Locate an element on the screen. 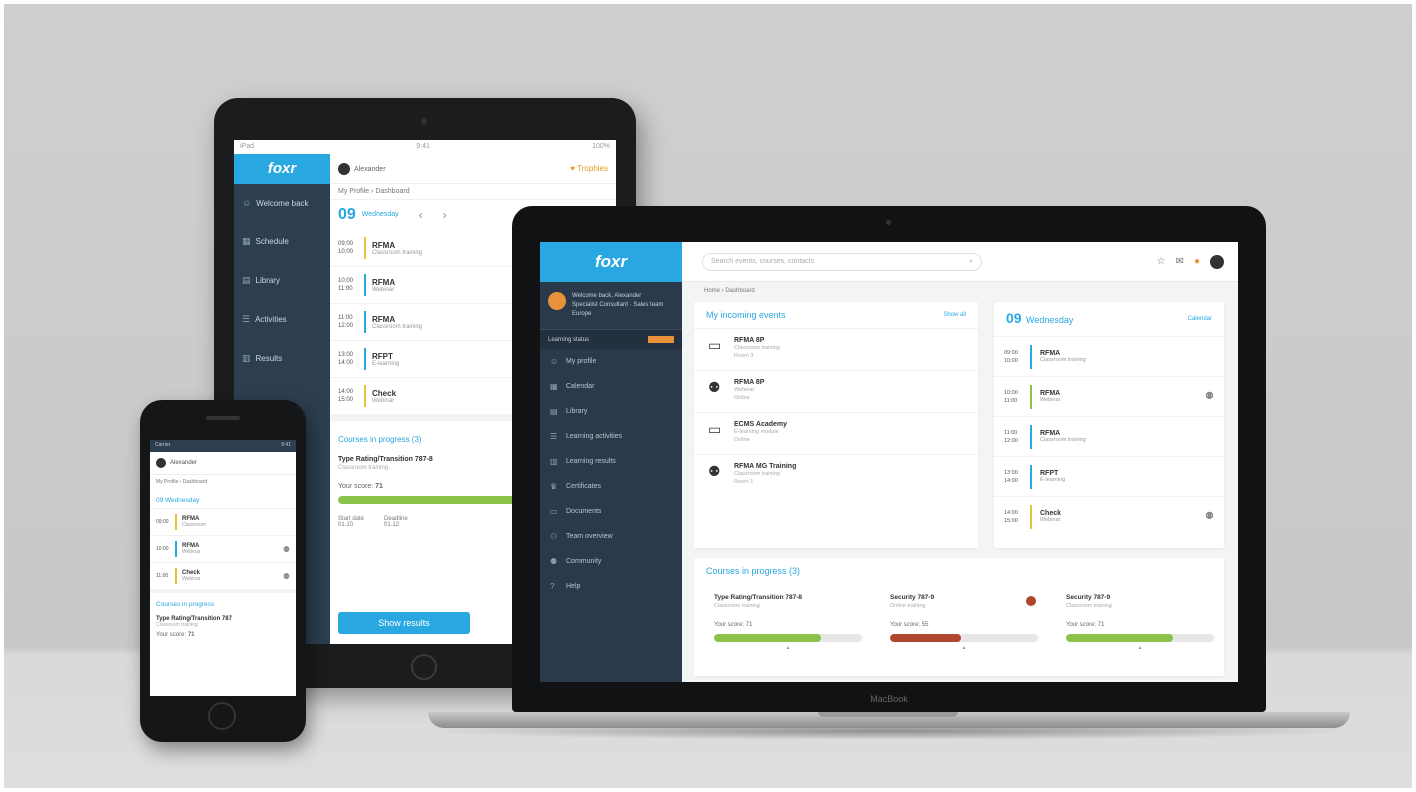 This screenshot has height=792, width=1416. sidebar-item-learning-results: ▥ Learning results is located at coordinates (611, 461).